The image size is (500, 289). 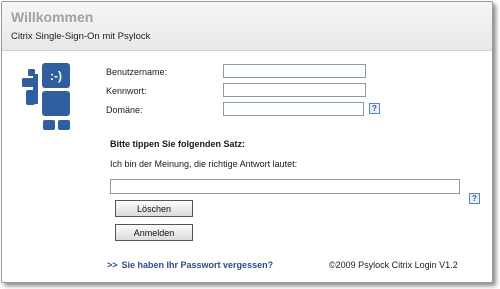 I want to click on domain-label: Domäne:, so click(x=124, y=110).